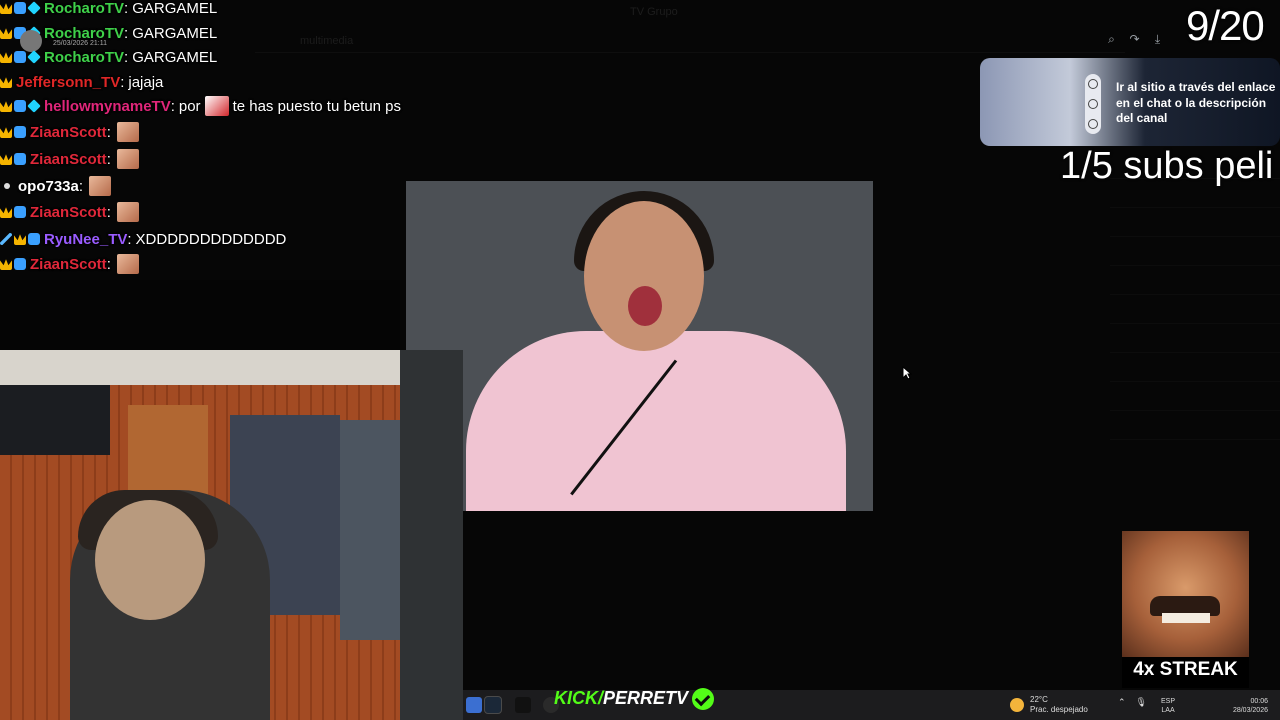 The height and width of the screenshot is (720, 1280). What do you see at coordinates (1250, 710) in the screenshot?
I see `clock-date: 28/03/2026` at bounding box center [1250, 710].